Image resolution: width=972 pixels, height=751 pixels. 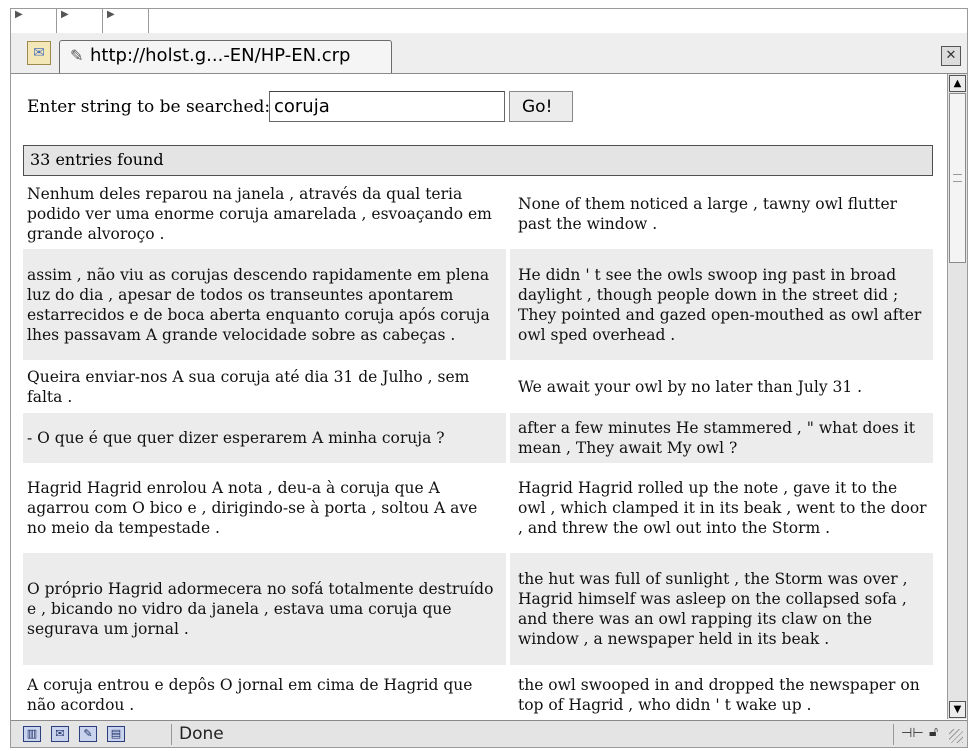 What do you see at coordinates (933, 732) in the screenshot?
I see `lock-icon: 🔓︎` at bounding box center [933, 732].